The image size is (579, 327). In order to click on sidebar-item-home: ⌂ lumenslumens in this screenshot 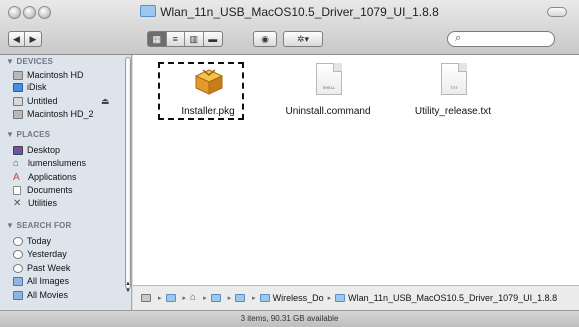, I will do `click(49, 163)`.